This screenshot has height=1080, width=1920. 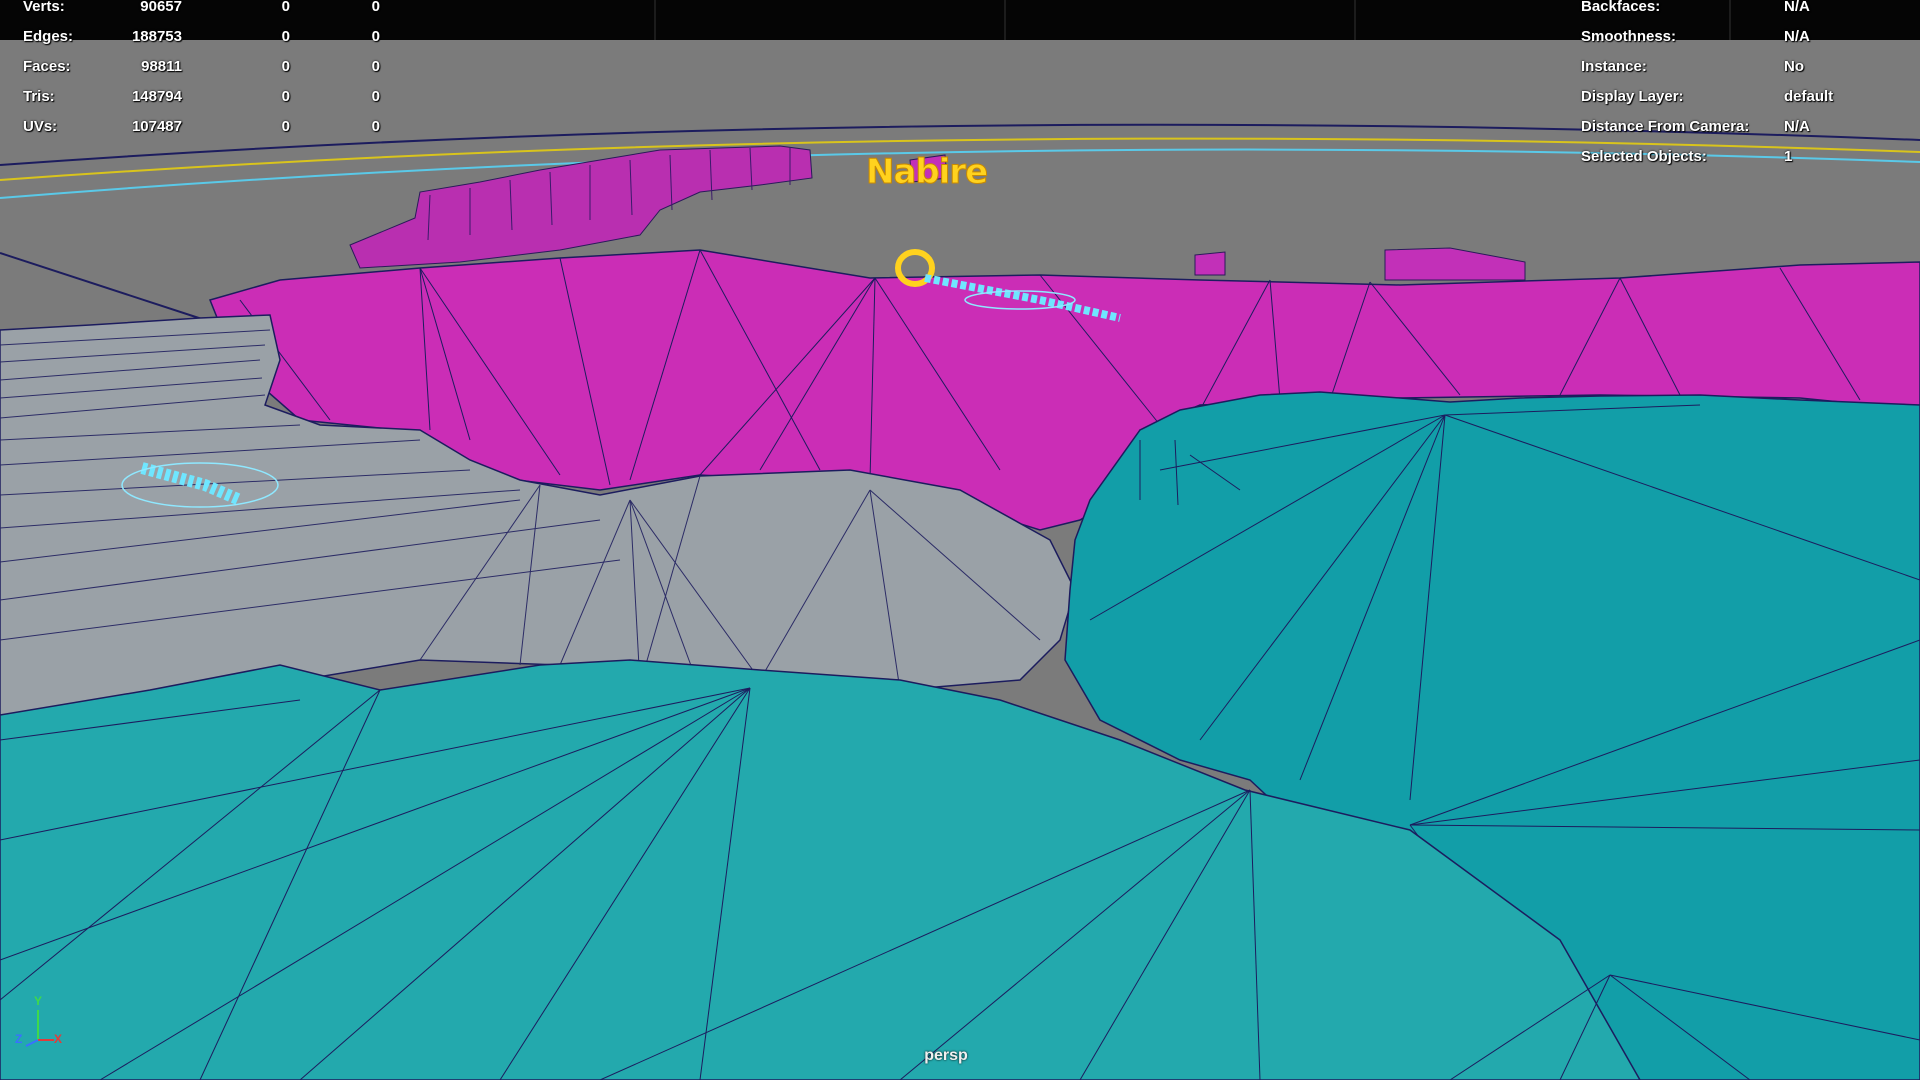 I want to click on axis-z-label: Z, so click(x=19, y=1039).